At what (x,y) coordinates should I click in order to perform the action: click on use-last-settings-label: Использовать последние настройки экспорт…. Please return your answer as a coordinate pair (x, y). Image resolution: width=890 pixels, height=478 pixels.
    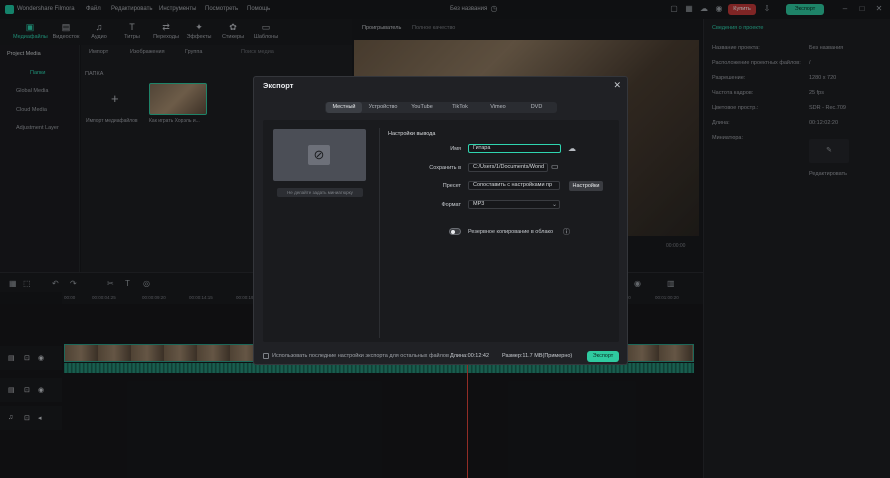
    Looking at the image, I should click on (360, 356).